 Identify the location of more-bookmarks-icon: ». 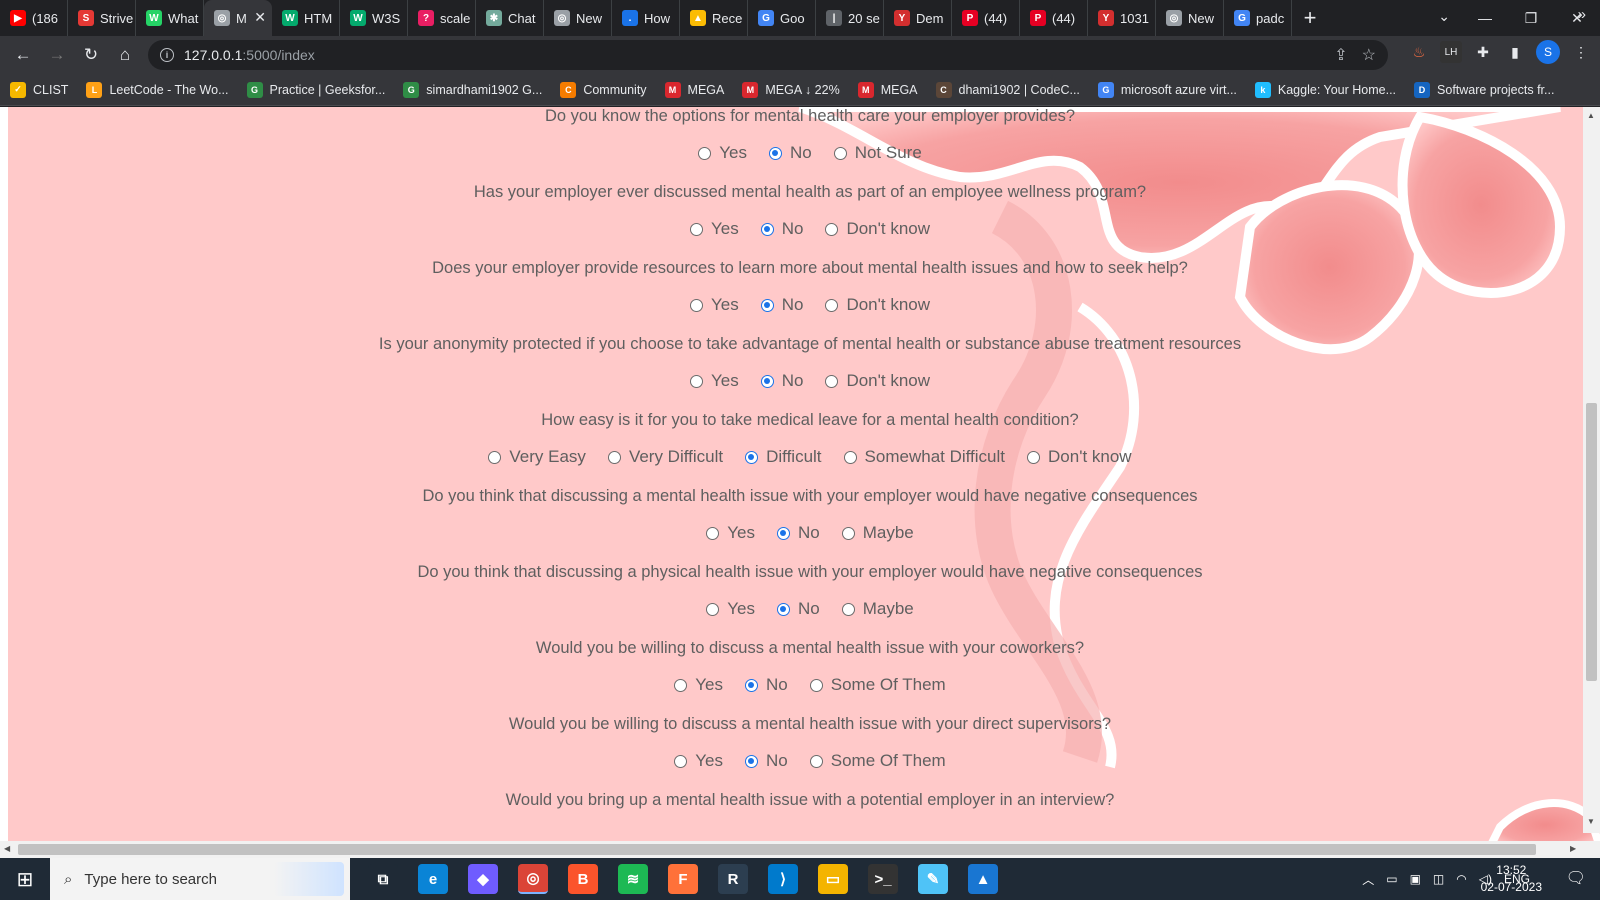
(1582, 14).